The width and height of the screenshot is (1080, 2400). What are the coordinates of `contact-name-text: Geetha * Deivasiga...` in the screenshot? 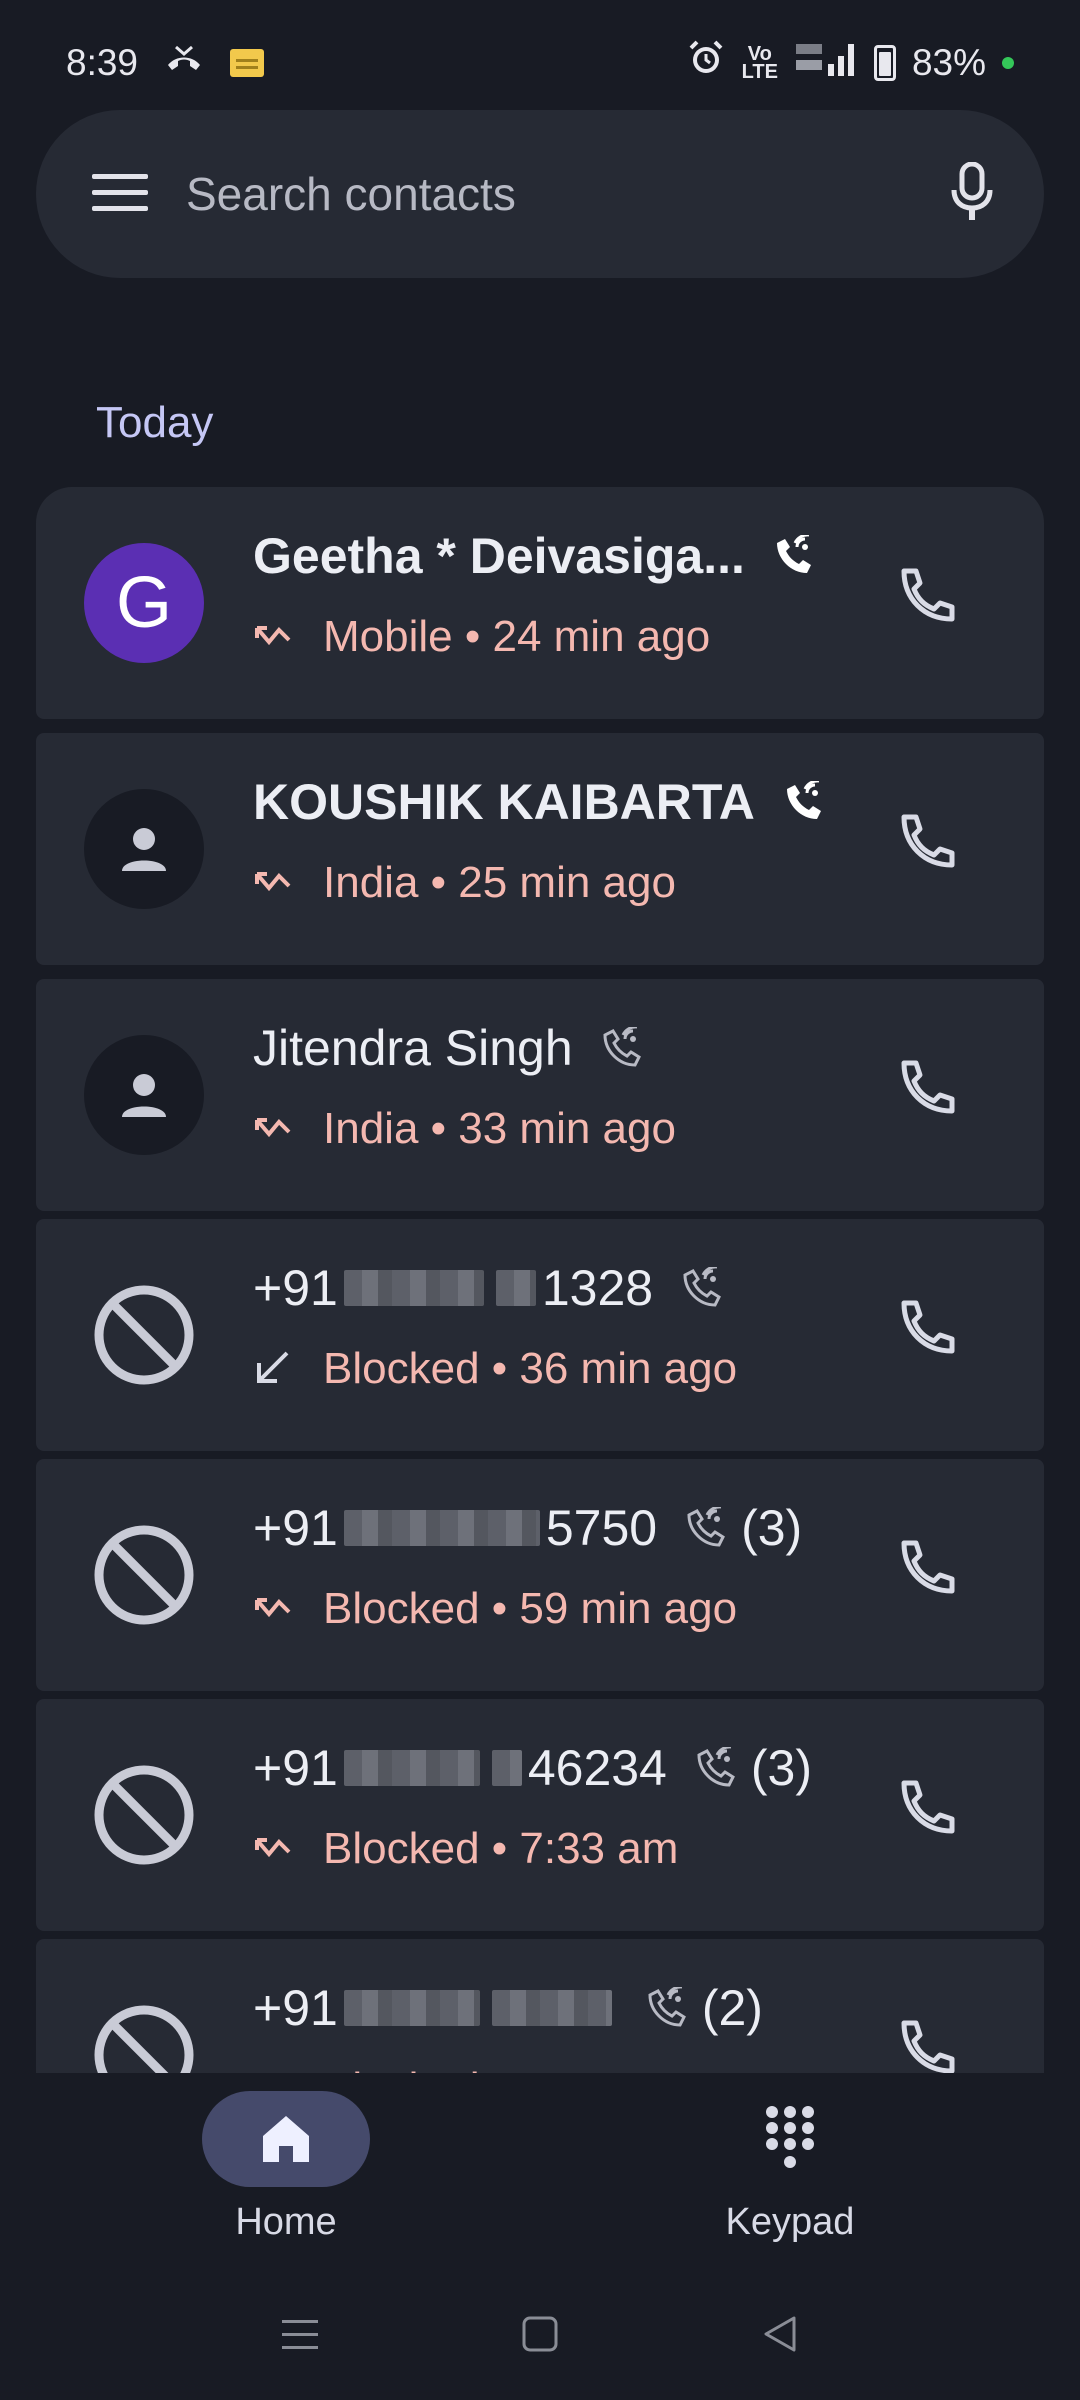 It's located at (499, 556).